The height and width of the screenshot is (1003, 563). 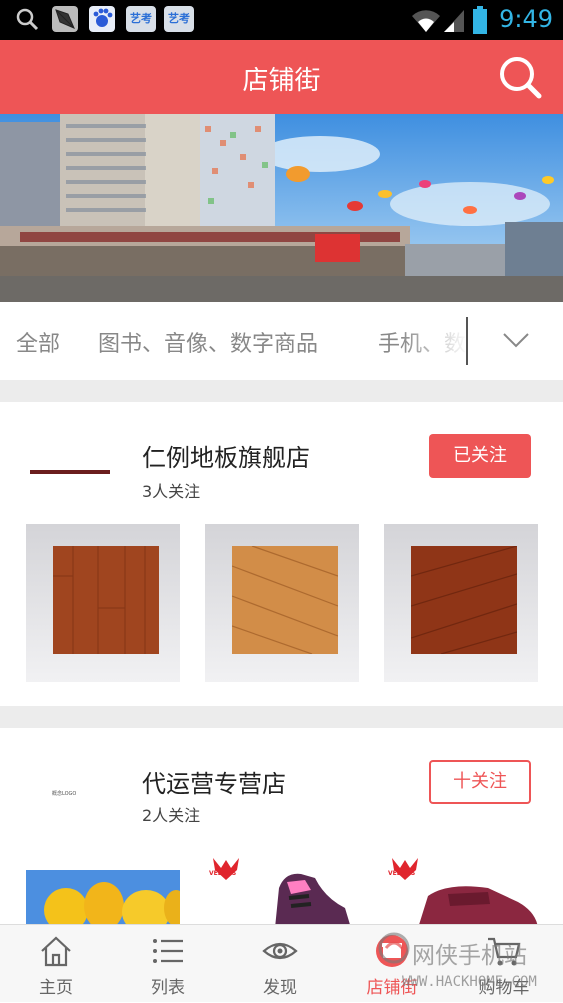 I want to click on tab-list: 列表, so click(x=168, y=964).